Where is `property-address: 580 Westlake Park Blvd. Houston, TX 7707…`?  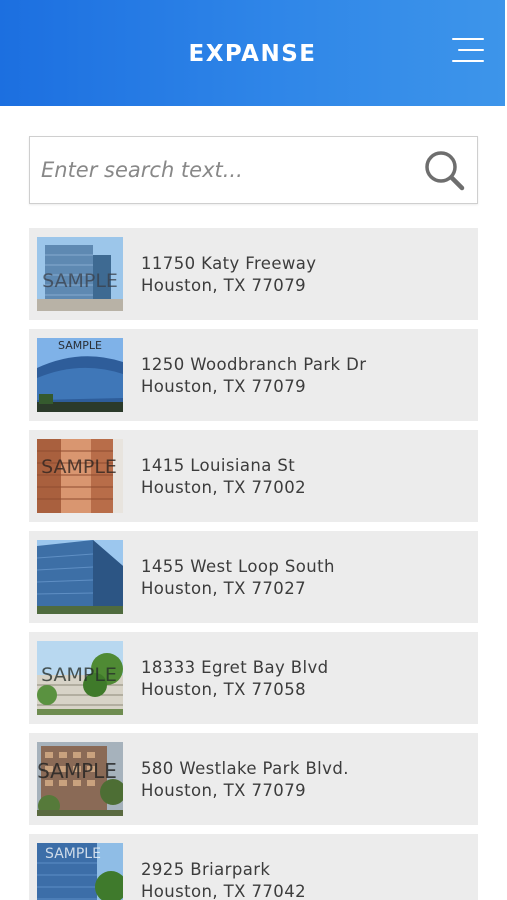 property-address: 580 Westlake Park Blvd. Houston, TX 7707… is located at coordinates (245, 780).